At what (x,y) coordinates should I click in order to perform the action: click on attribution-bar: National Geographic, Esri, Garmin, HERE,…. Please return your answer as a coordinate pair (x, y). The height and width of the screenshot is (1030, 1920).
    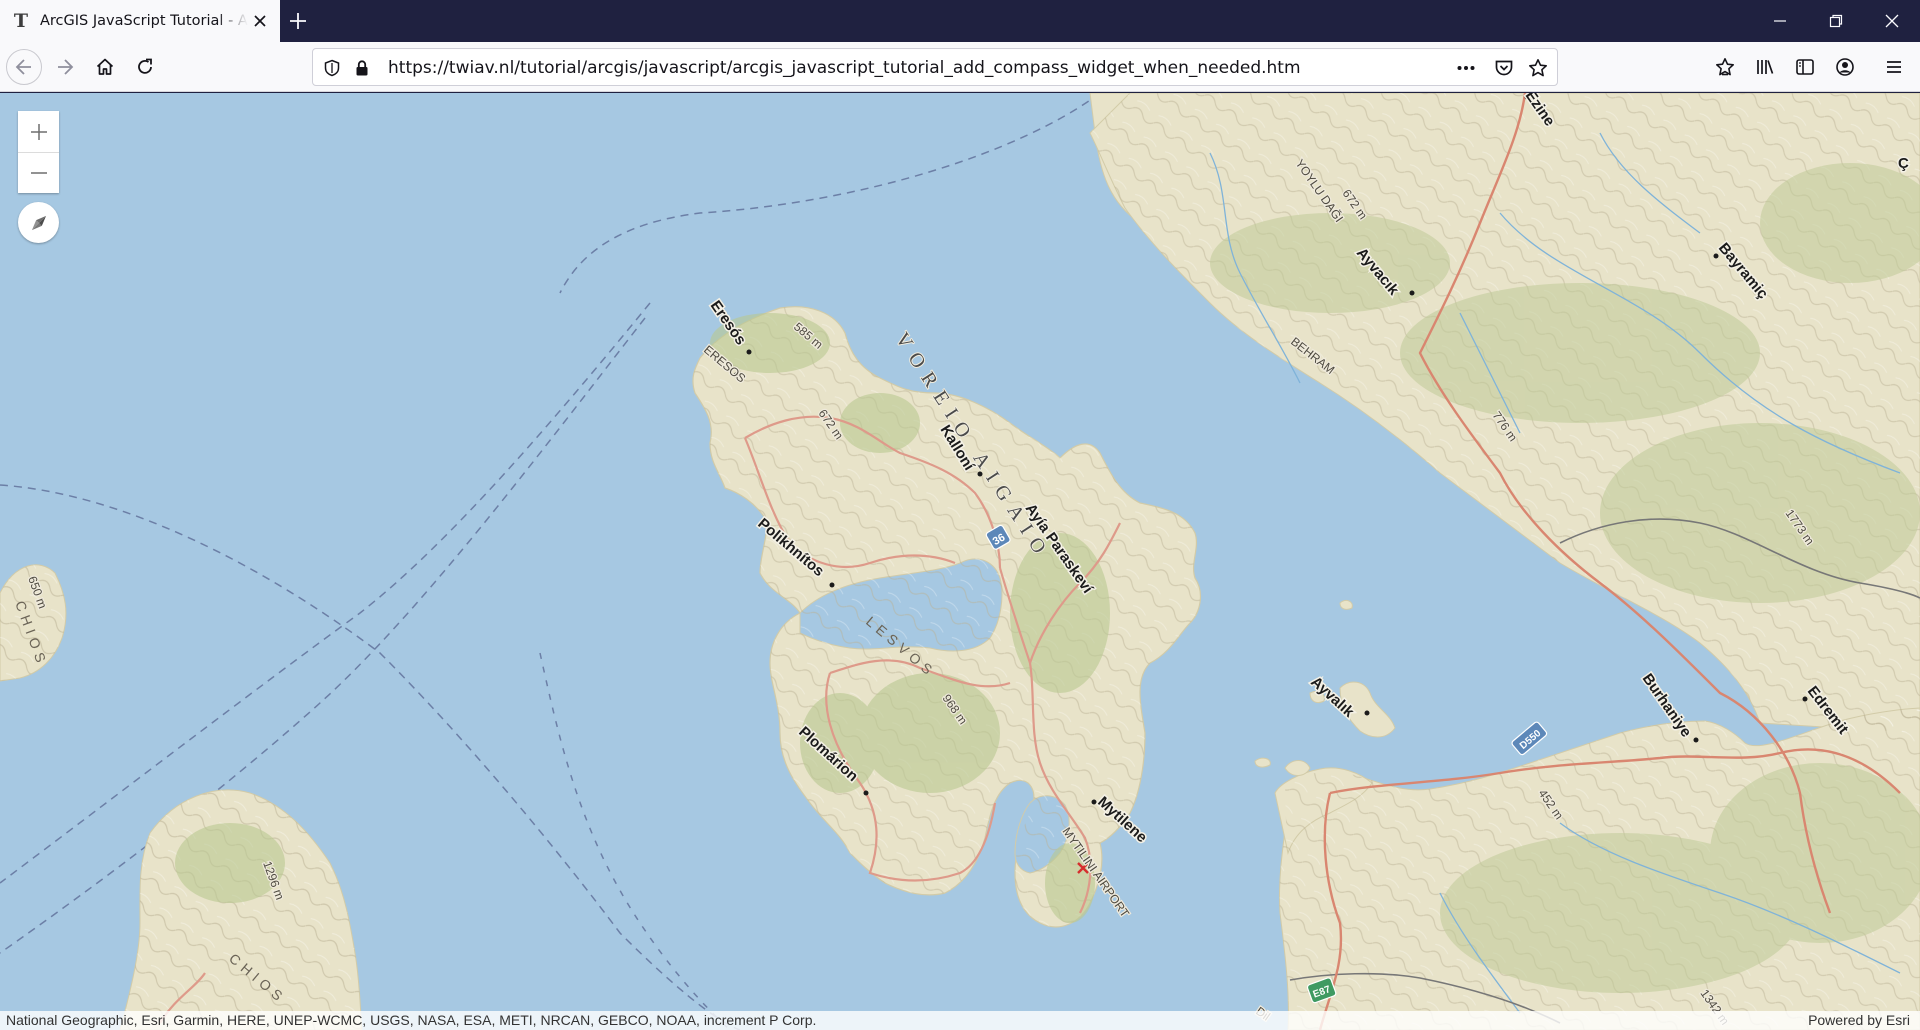
    Looking at the image, I should click on (960, 1020).